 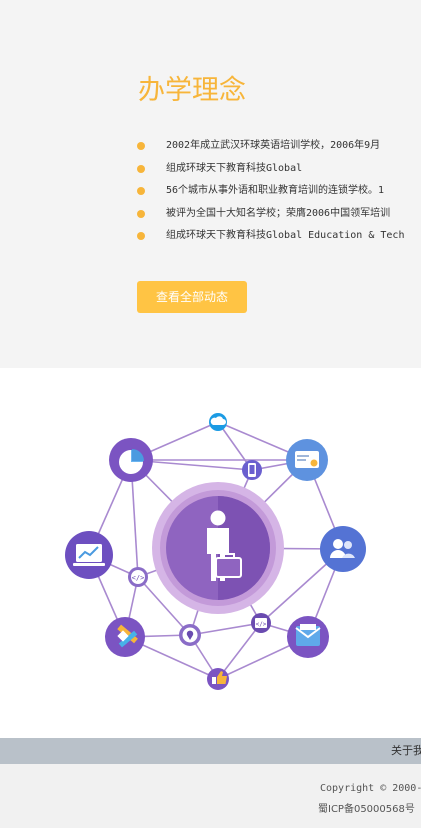 I want to click on list-item-text: 组成环球天下教育科技Global, so click(x=234, y=168).